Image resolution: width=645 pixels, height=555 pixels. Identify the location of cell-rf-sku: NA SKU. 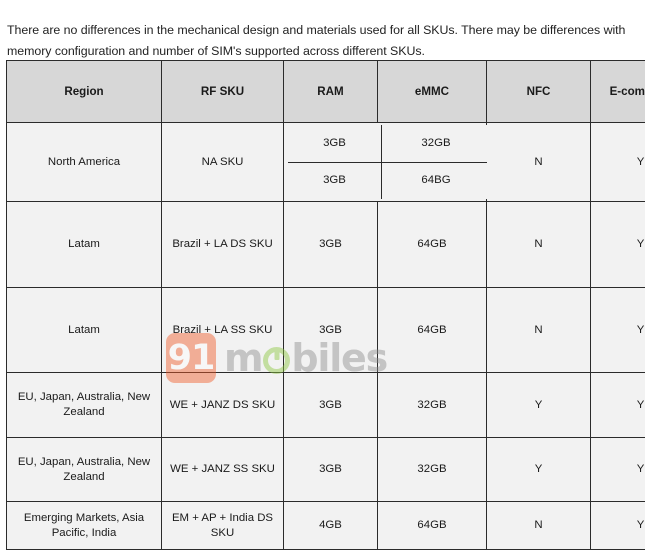
(222, 162).